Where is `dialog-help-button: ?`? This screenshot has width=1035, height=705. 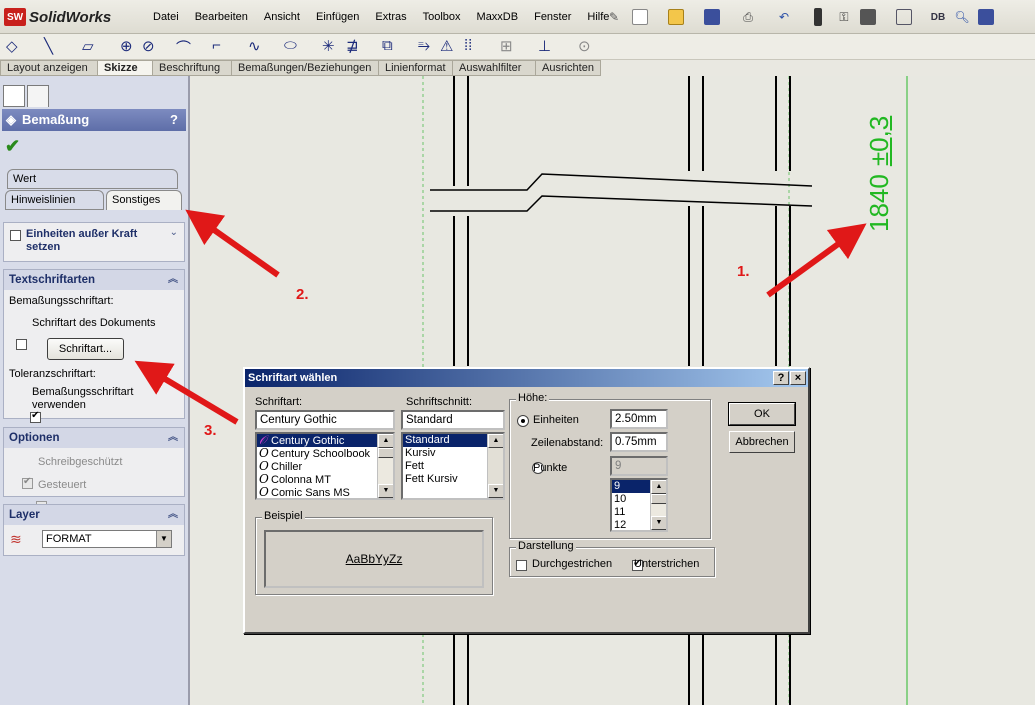
dialog-help-button: ? is located at coordinates (781, 378).